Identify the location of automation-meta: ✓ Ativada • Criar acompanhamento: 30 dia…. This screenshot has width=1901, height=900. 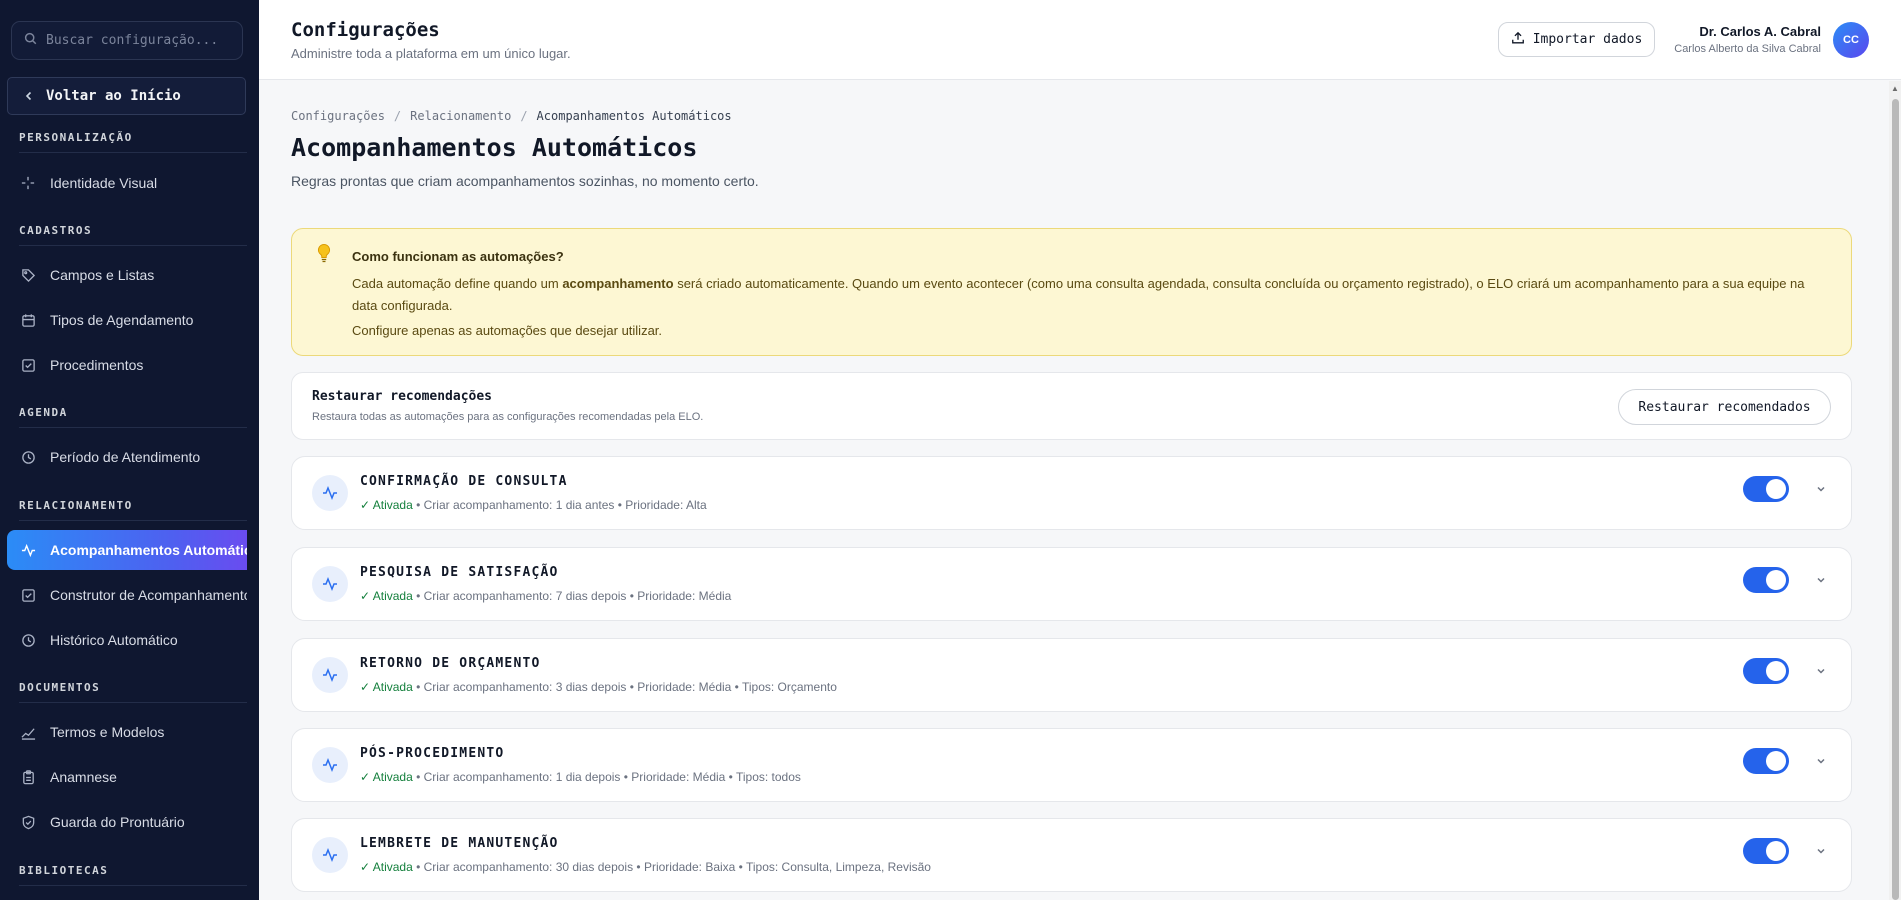
(645, 867).